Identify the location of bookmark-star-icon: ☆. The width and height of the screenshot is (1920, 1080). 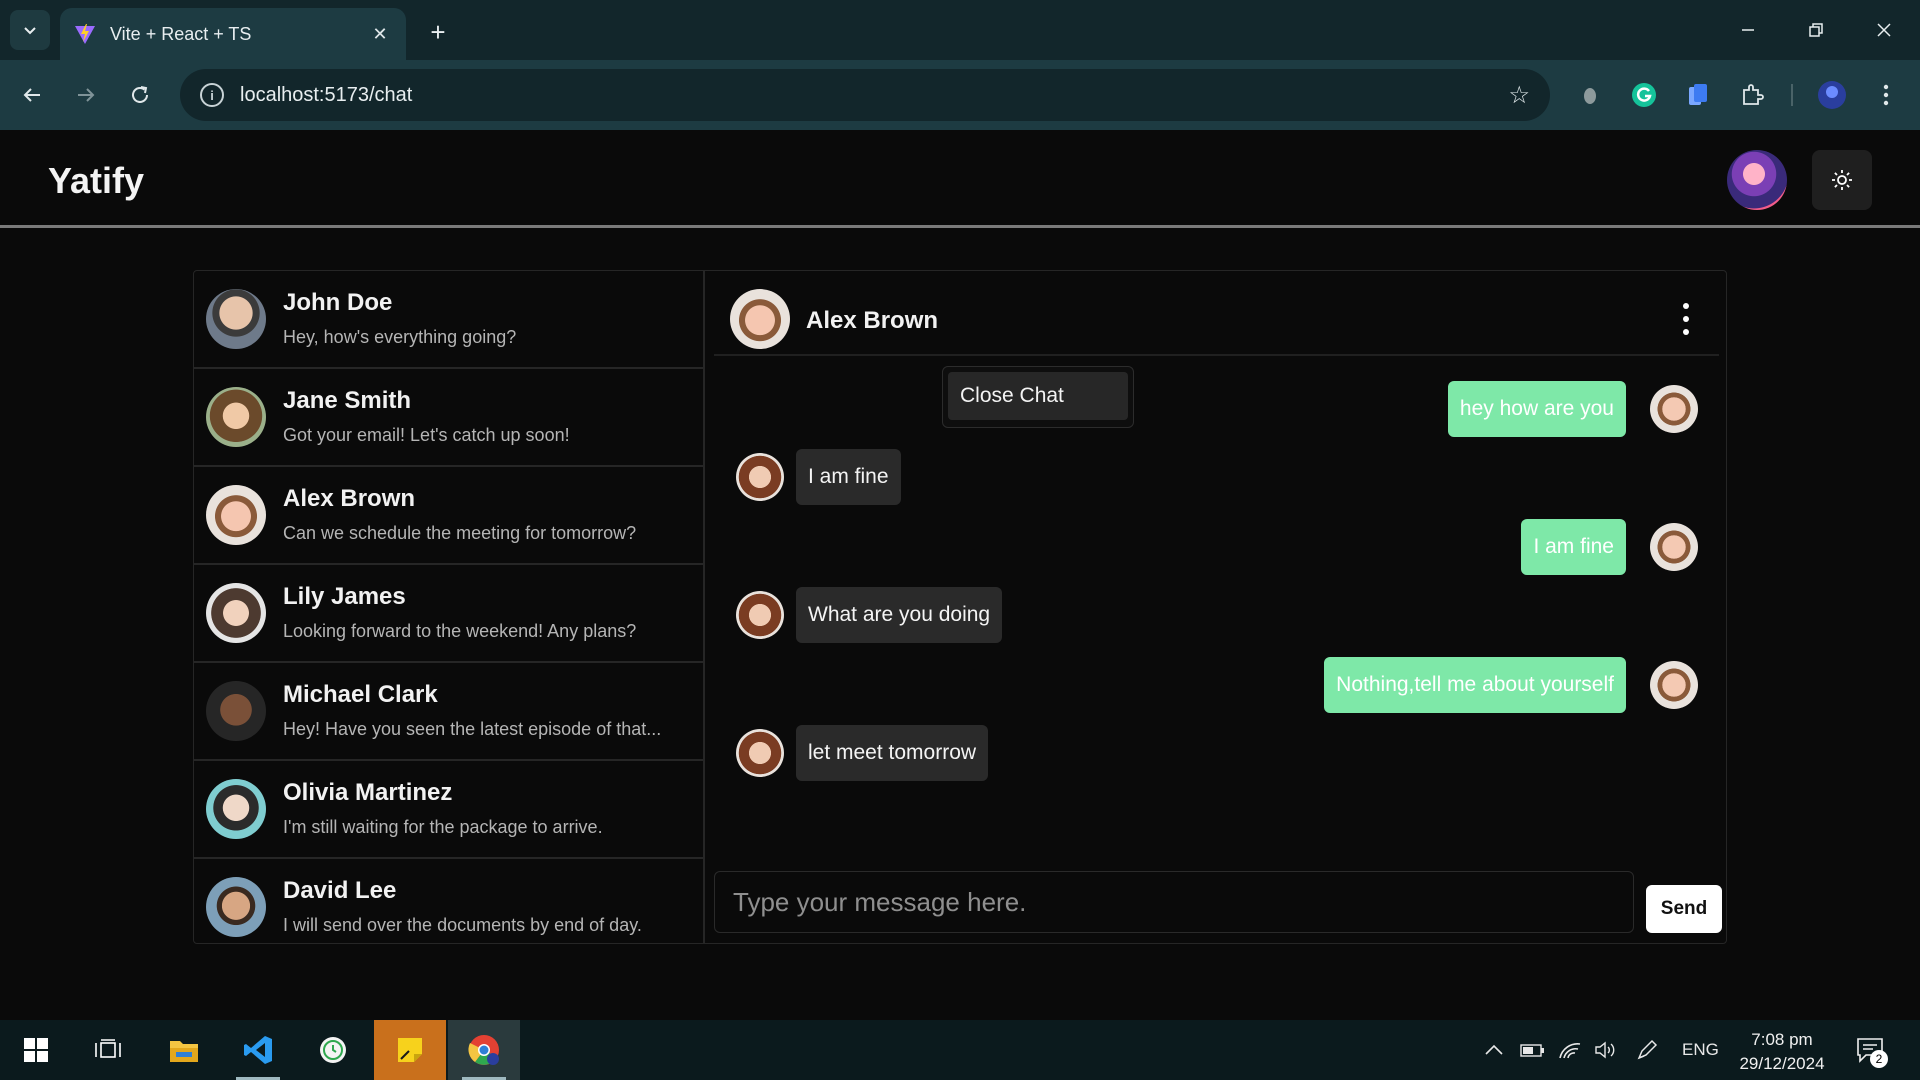
(1519, 95).